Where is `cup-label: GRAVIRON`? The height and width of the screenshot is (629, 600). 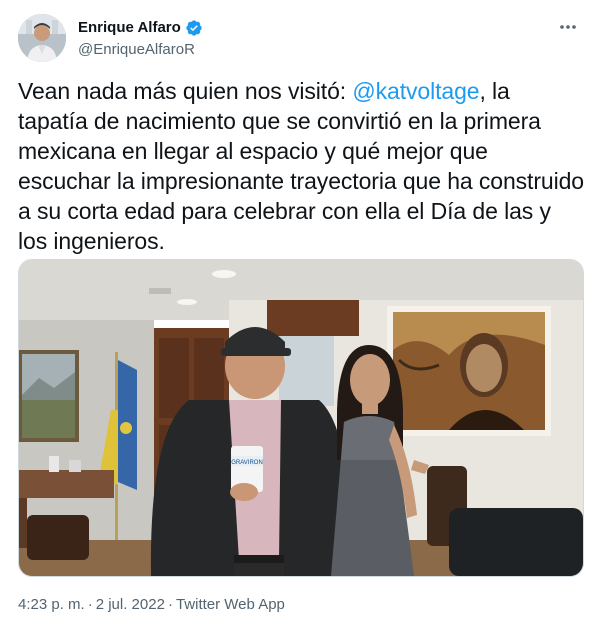 cup-label: GRAVIRON is located at coordinates (247, 463).